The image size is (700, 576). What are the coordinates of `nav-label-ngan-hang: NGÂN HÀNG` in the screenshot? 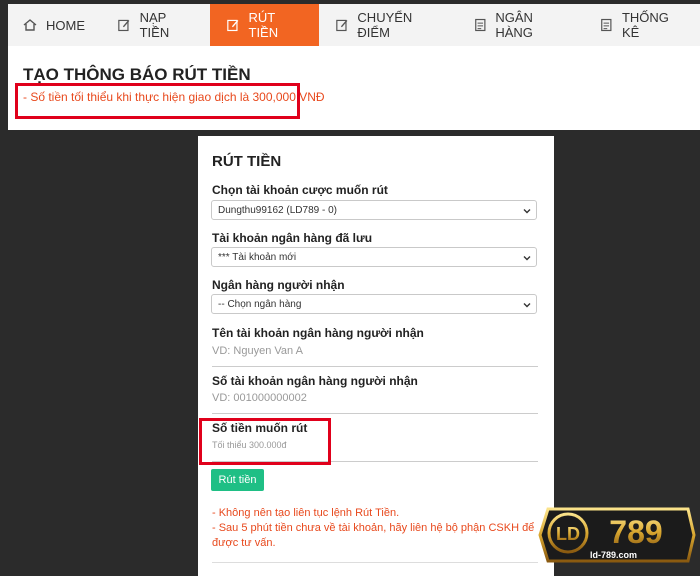 It's located at (514, 25).